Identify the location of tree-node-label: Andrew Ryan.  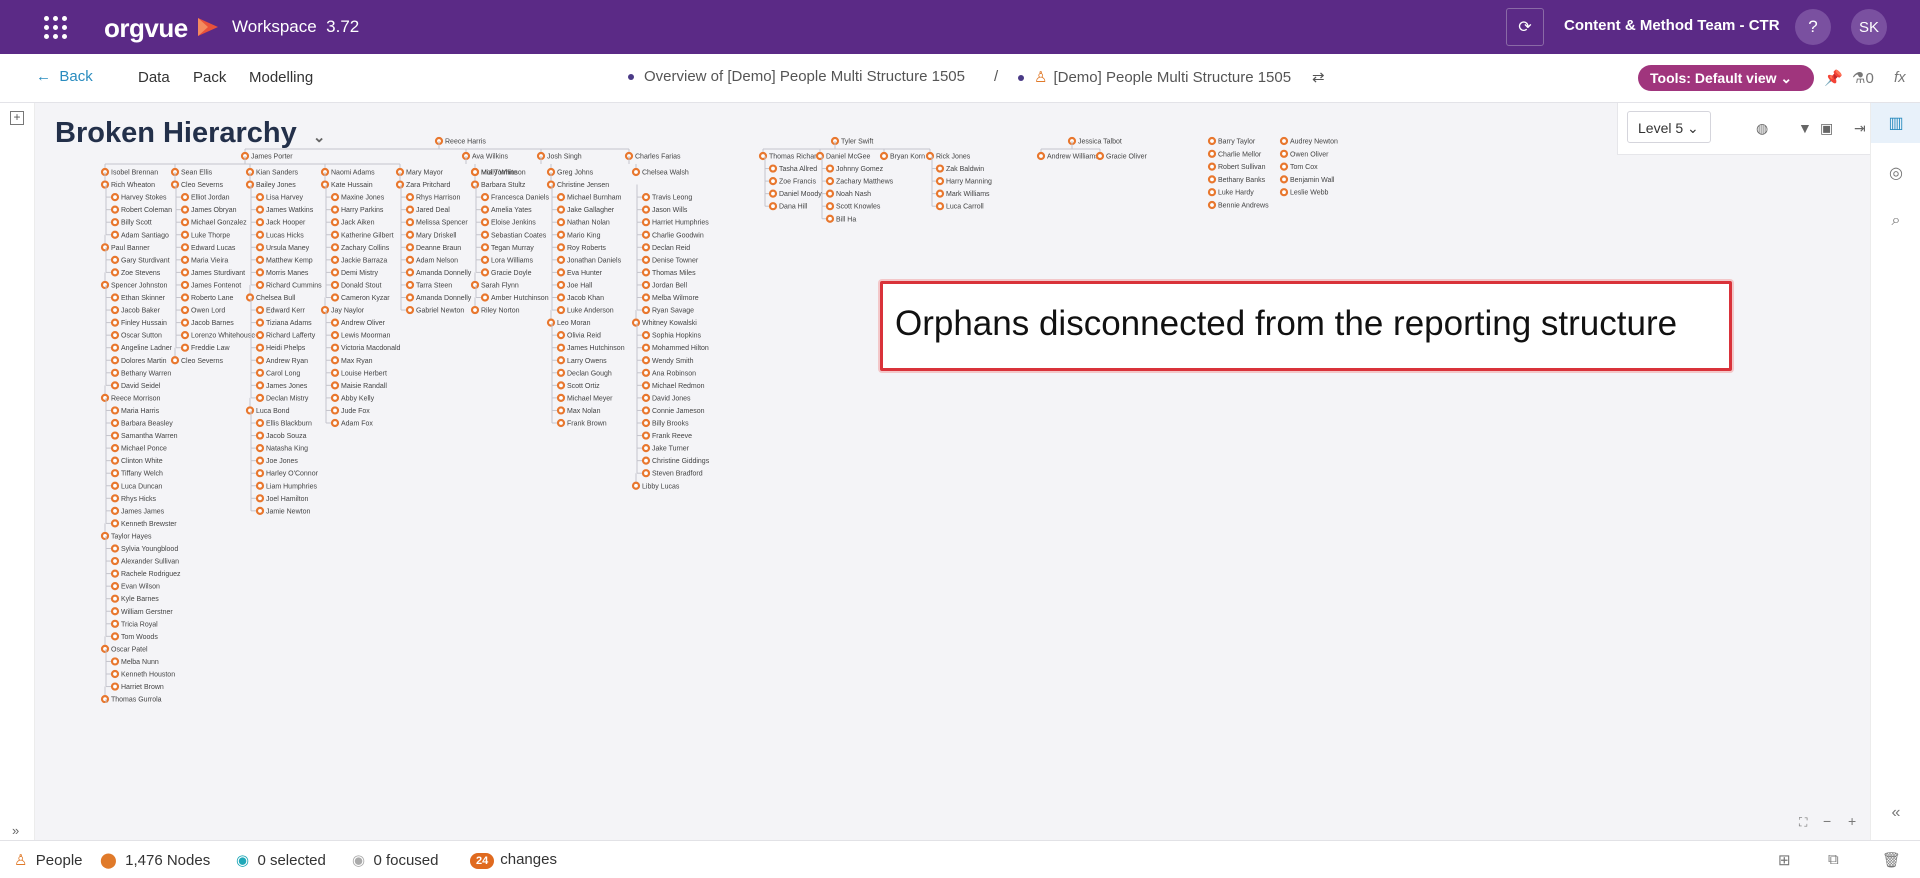
(287, 361).